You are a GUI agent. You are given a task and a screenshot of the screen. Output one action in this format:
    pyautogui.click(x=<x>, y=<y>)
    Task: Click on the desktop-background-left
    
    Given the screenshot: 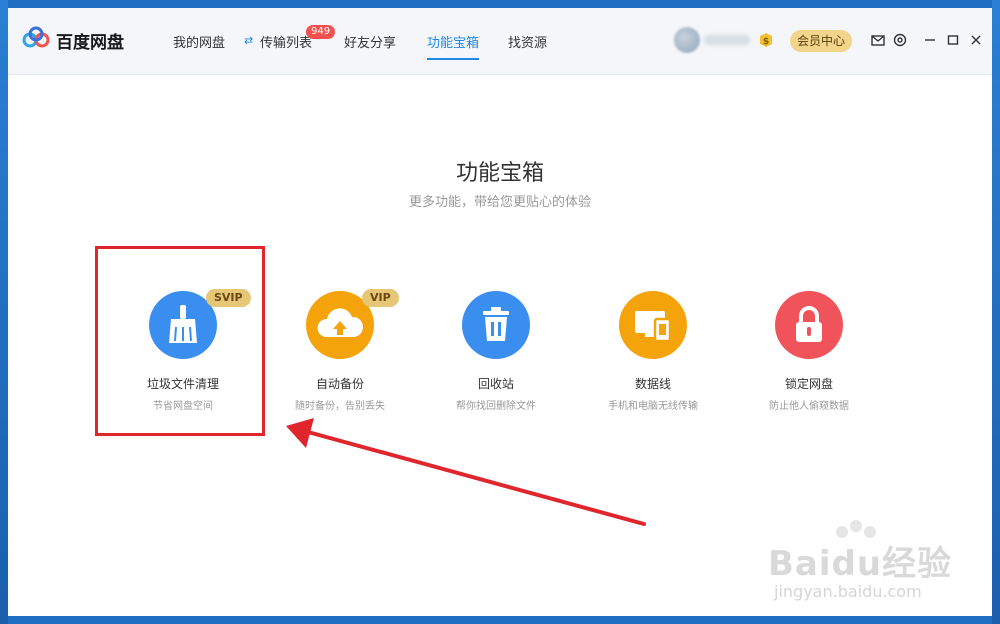 What is the action you would take?
    pyautogui.click(x=4, y=312)
    